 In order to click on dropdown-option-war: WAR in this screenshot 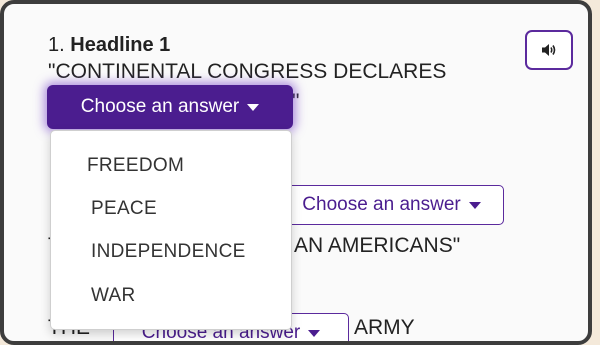, I will do `click(113, 296)`.